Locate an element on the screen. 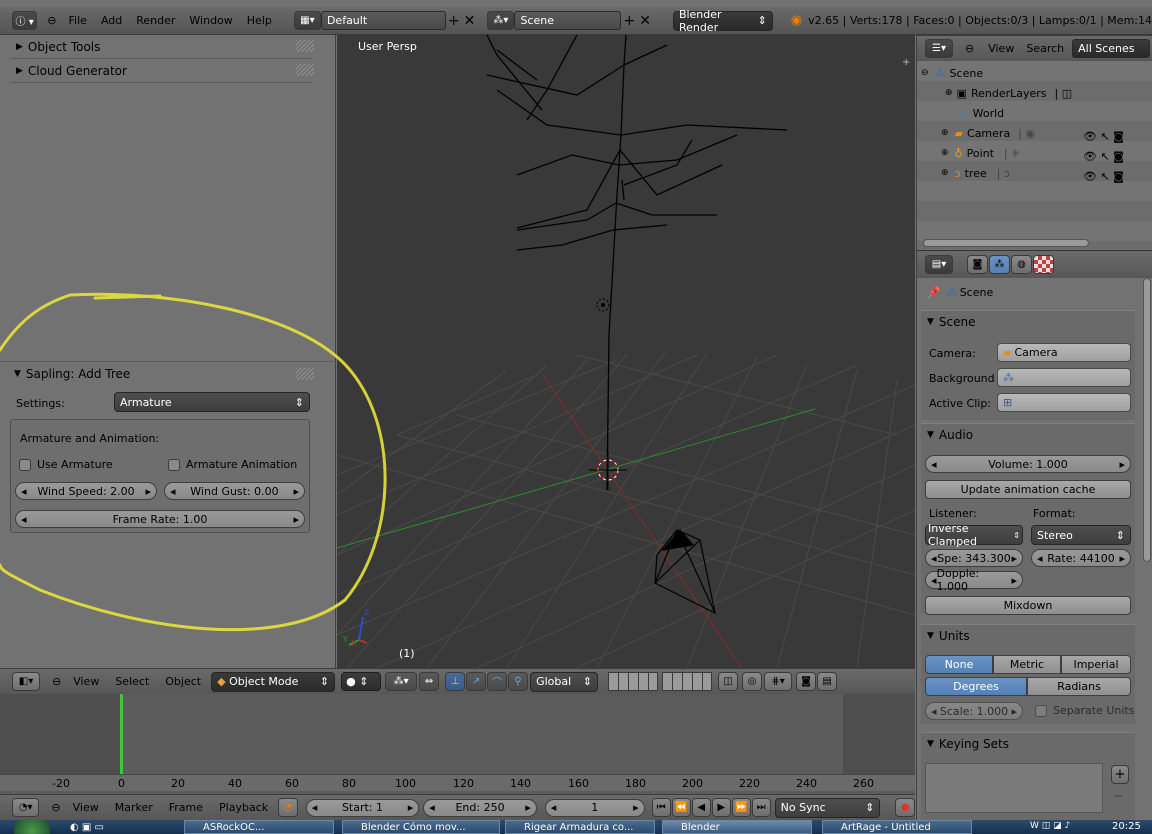 The height and width of the screenshot is (834, 1152). audio-panel-header: ▼ Audio is located at coordinates (1028, 435).